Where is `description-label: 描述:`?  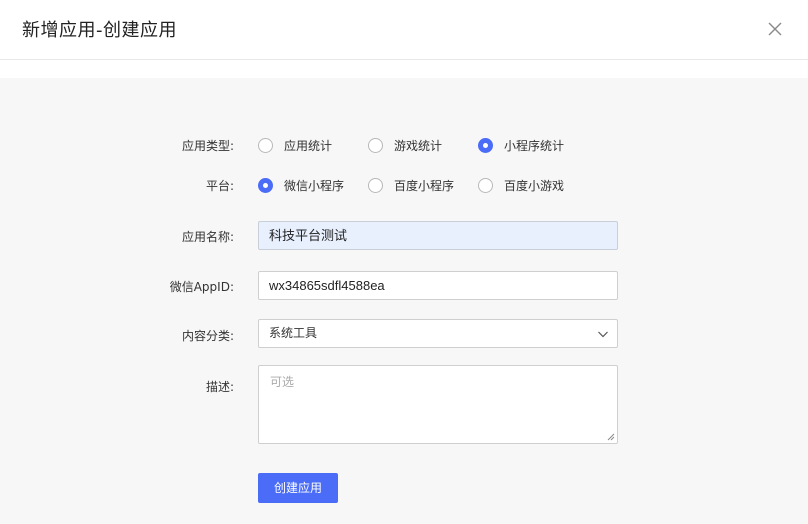
description-label: 描述: is located at coordinates (219, 387).